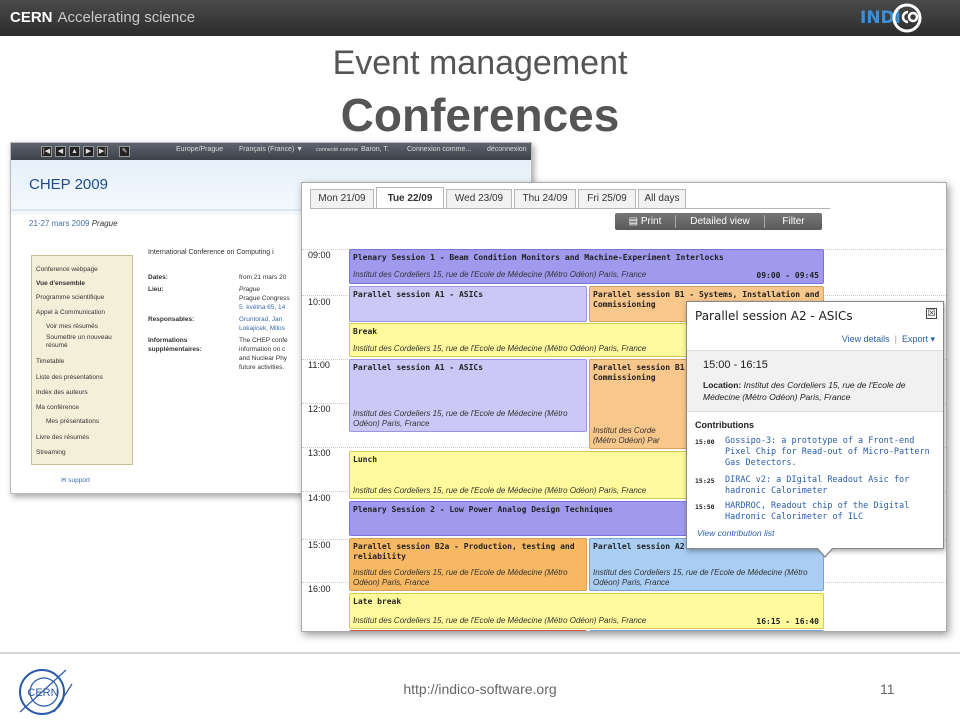 This screenshot has width=960, height=720. Describe the element at coordinates (319, 255) in the screenshot. I see `hour-label: 09:00` at that location.